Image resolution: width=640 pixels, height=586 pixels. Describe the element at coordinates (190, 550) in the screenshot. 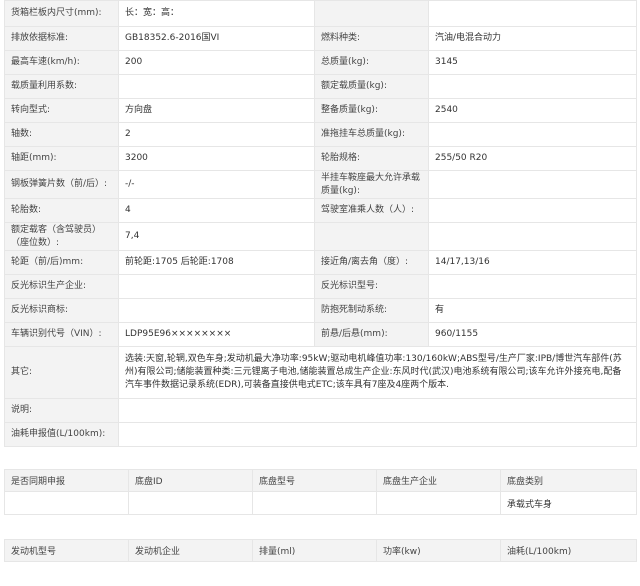

I see `engine-header-cell: 发动机企业` at that location.